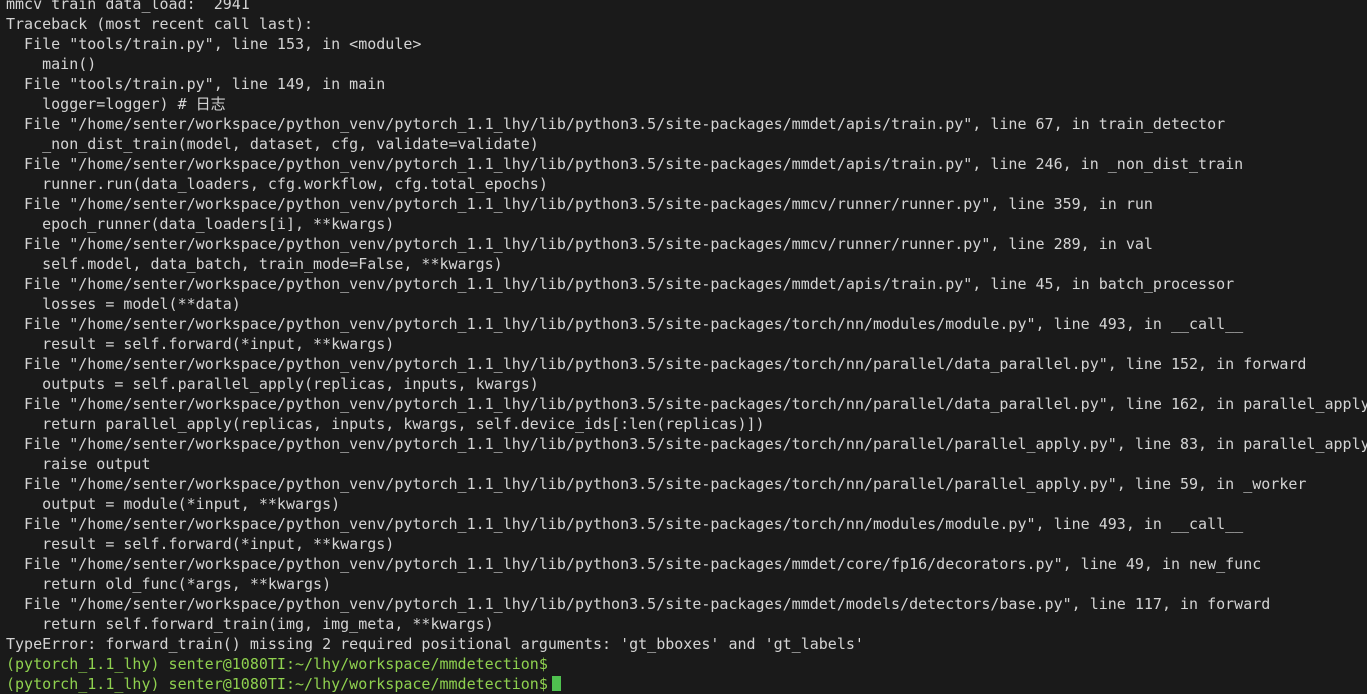 Image resolution: width=1367 pixels, height=694 pixels. Describe the element at coordinates (173, 504) in the screenshot. I see `output-line: output = module(*input, **kwargs)` at that location.